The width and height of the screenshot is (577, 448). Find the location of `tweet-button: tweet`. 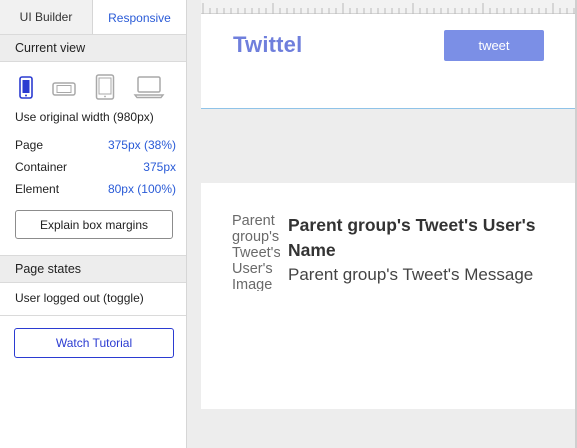

tweet-button: tweet is located at coordinates (494, 45).